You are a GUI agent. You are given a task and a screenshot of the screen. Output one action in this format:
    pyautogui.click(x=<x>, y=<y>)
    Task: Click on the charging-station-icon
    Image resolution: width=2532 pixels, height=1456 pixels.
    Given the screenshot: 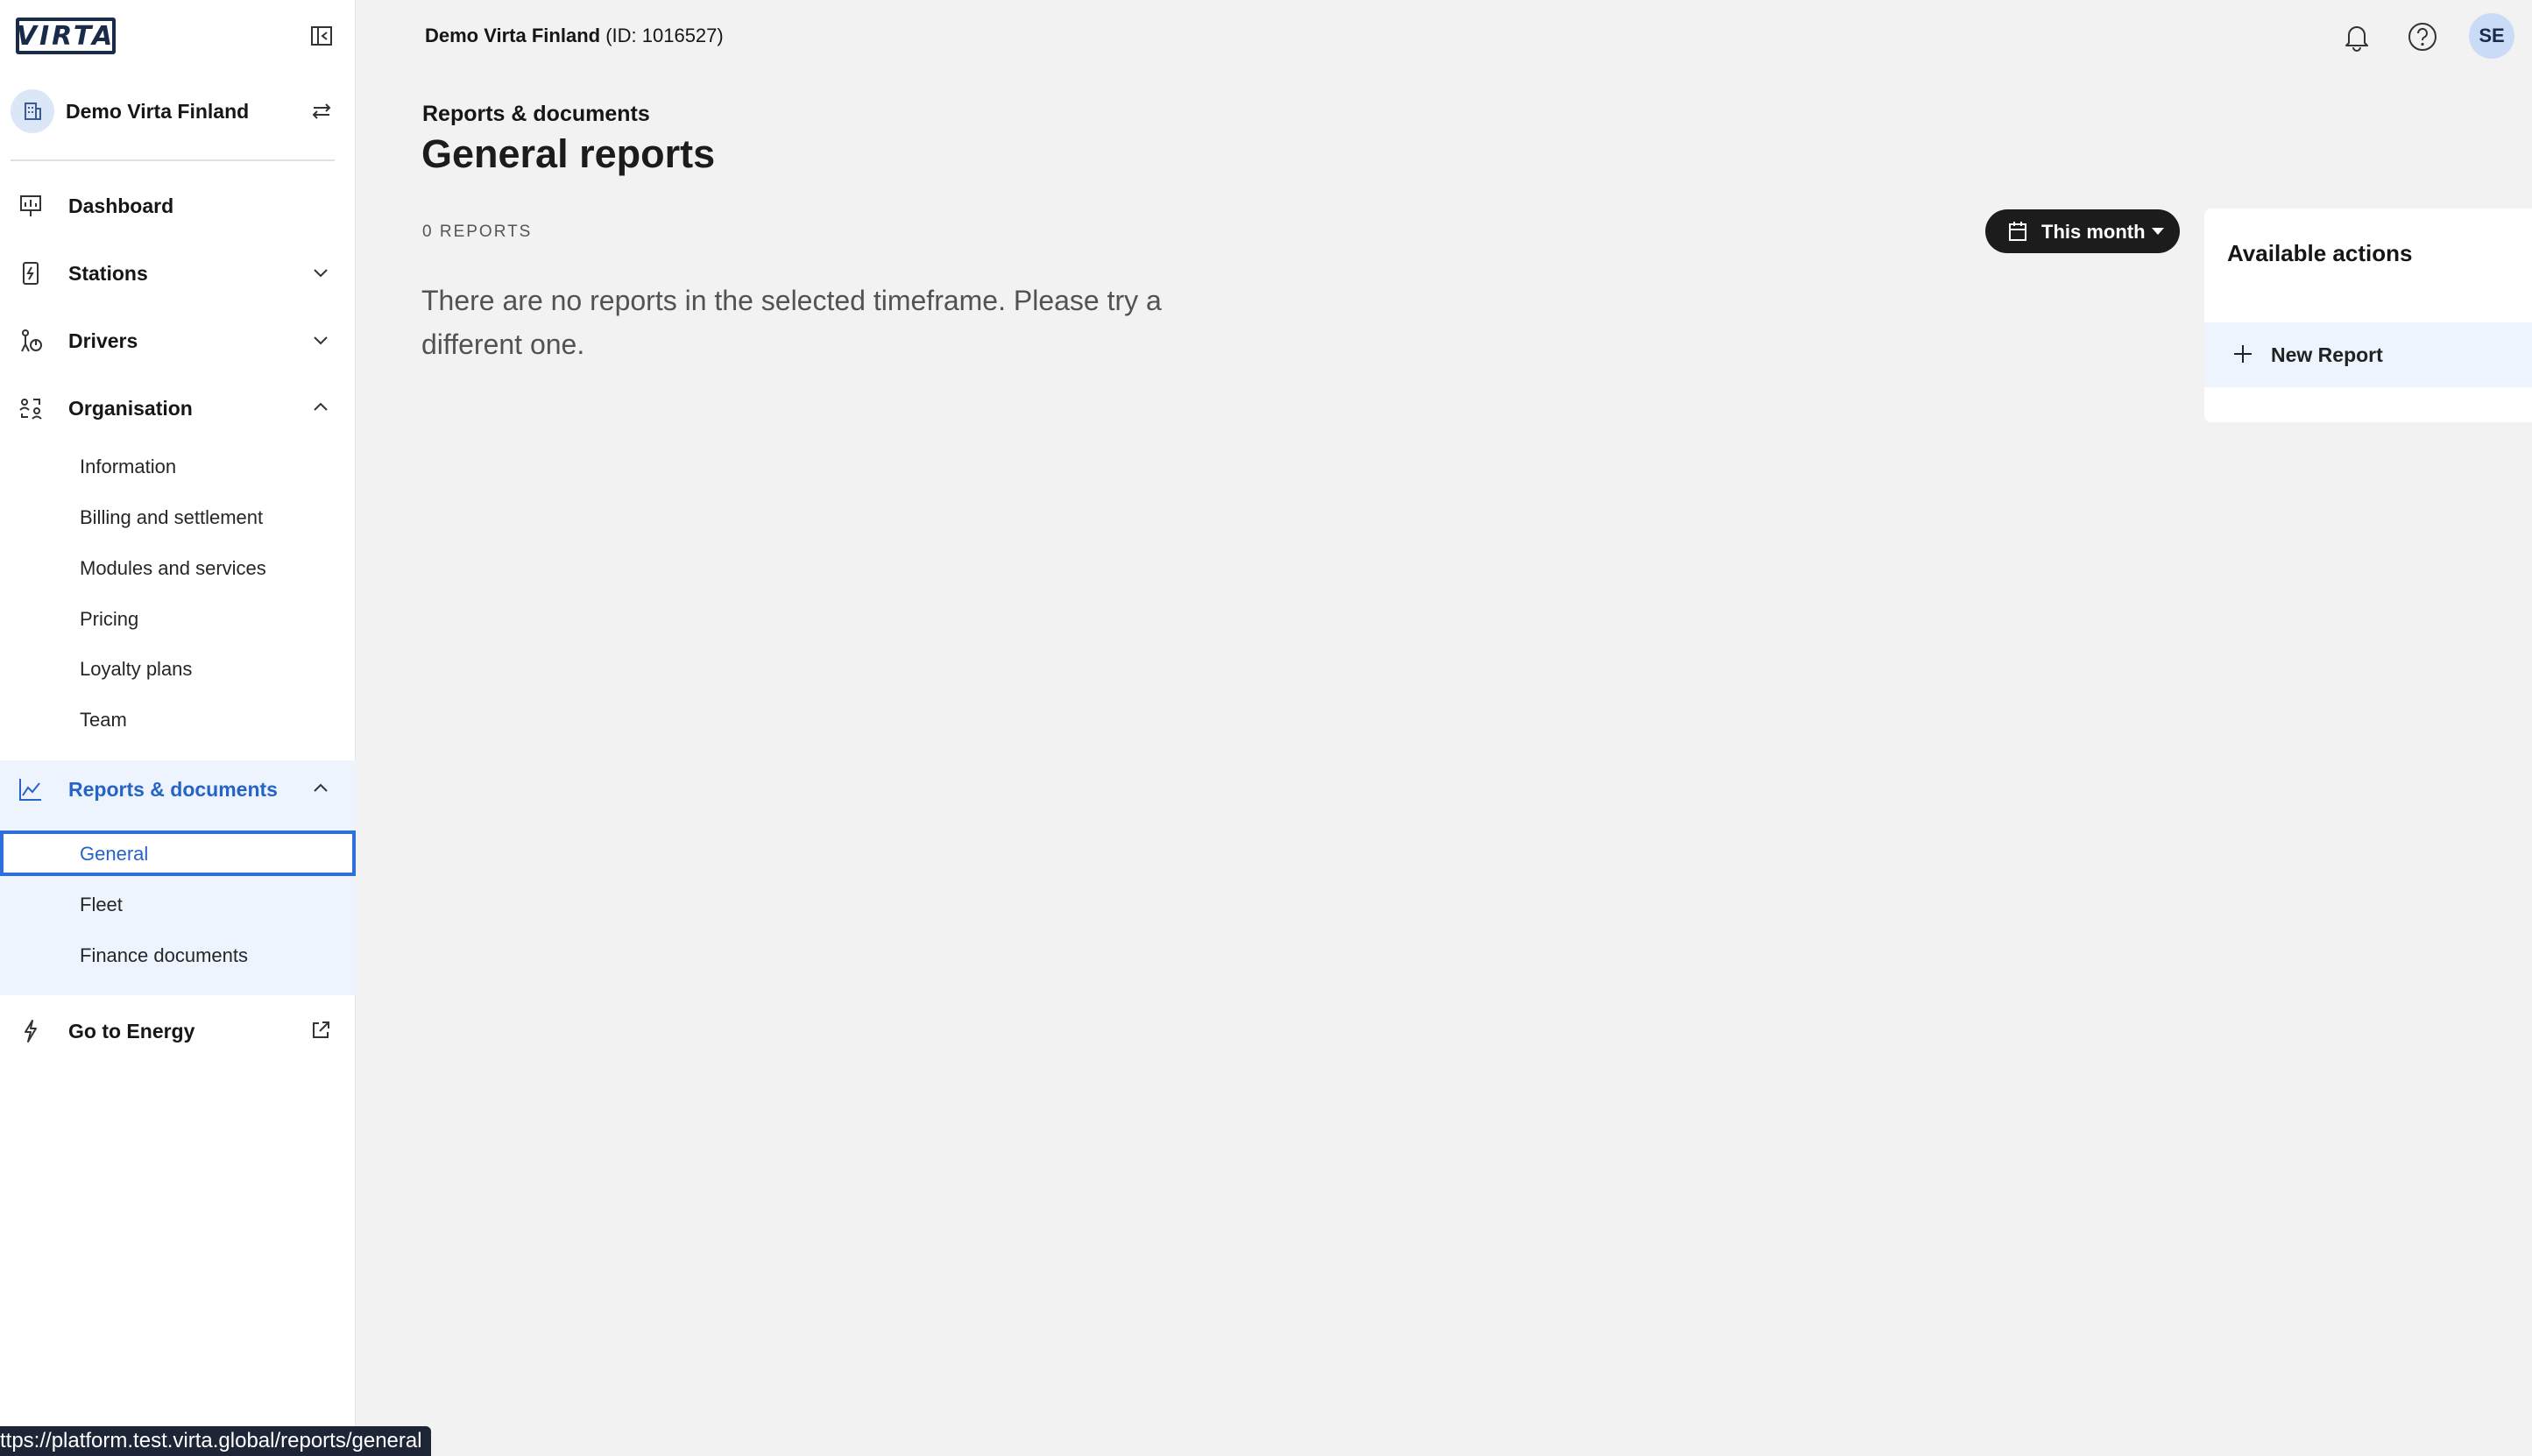 What is the action you would take?
    pyautogui.click(x=31, y=273)
    